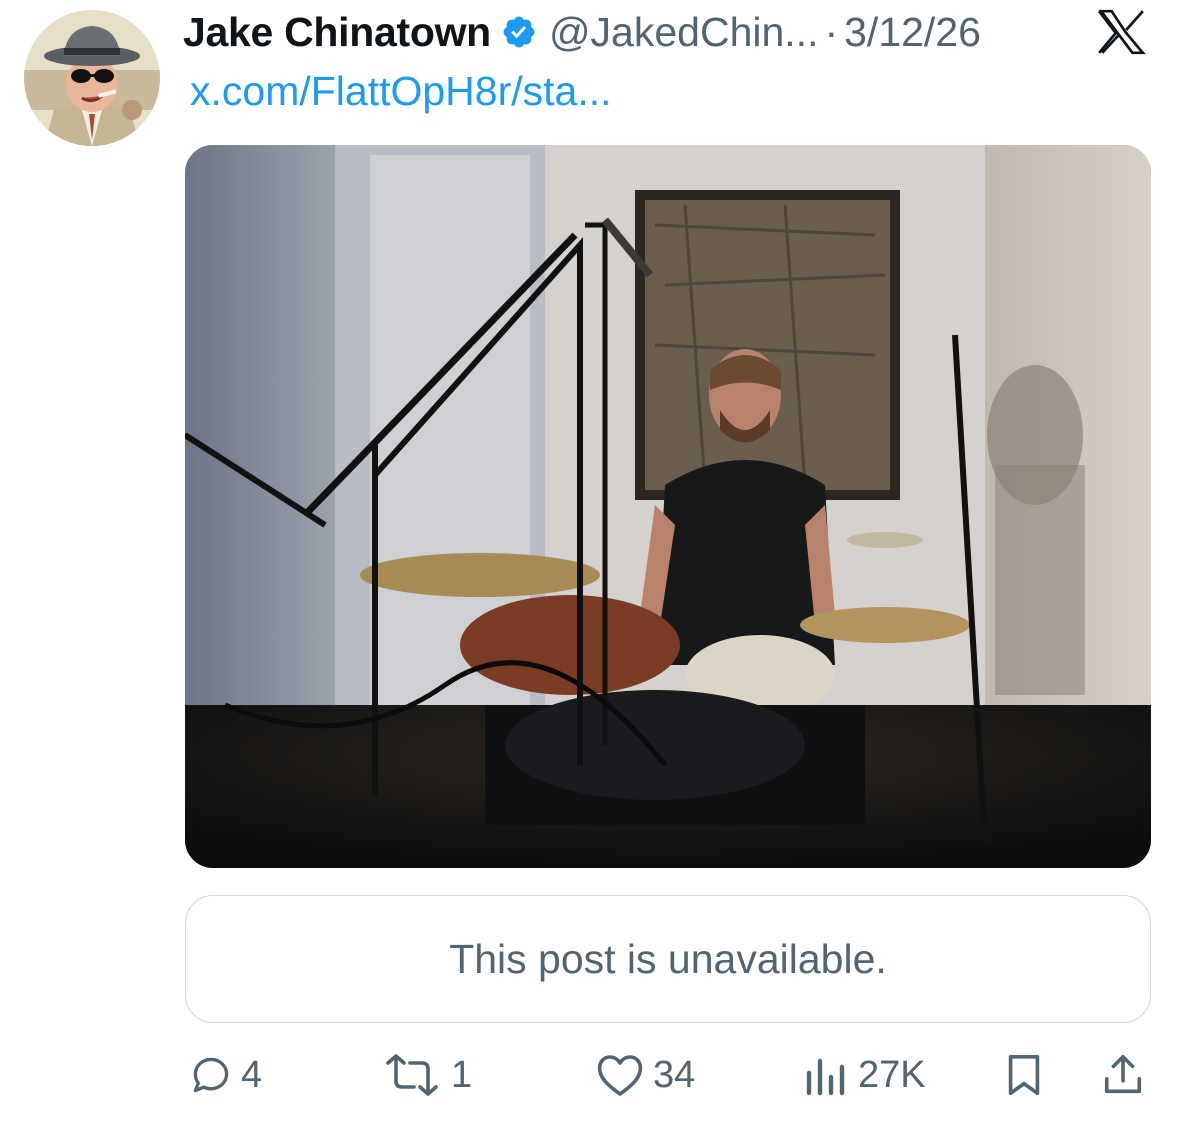  I want to click on reply-button: 4, so click(225, 1075).